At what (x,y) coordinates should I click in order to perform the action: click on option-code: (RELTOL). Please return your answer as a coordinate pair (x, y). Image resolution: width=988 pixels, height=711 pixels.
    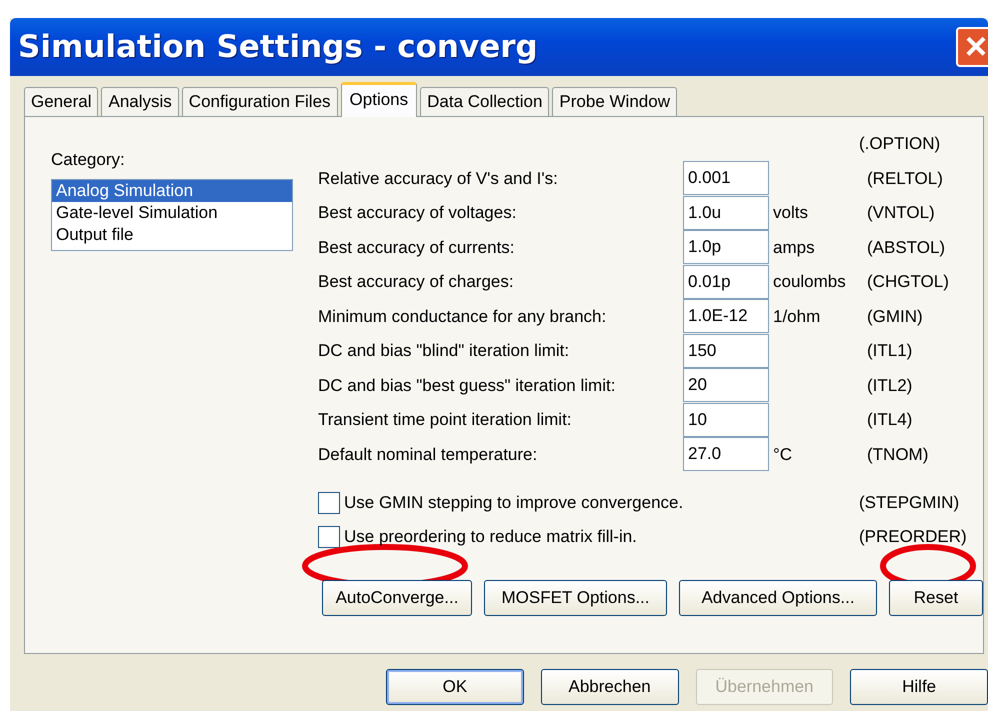
    Looking at the image, I should click on (905, 179).